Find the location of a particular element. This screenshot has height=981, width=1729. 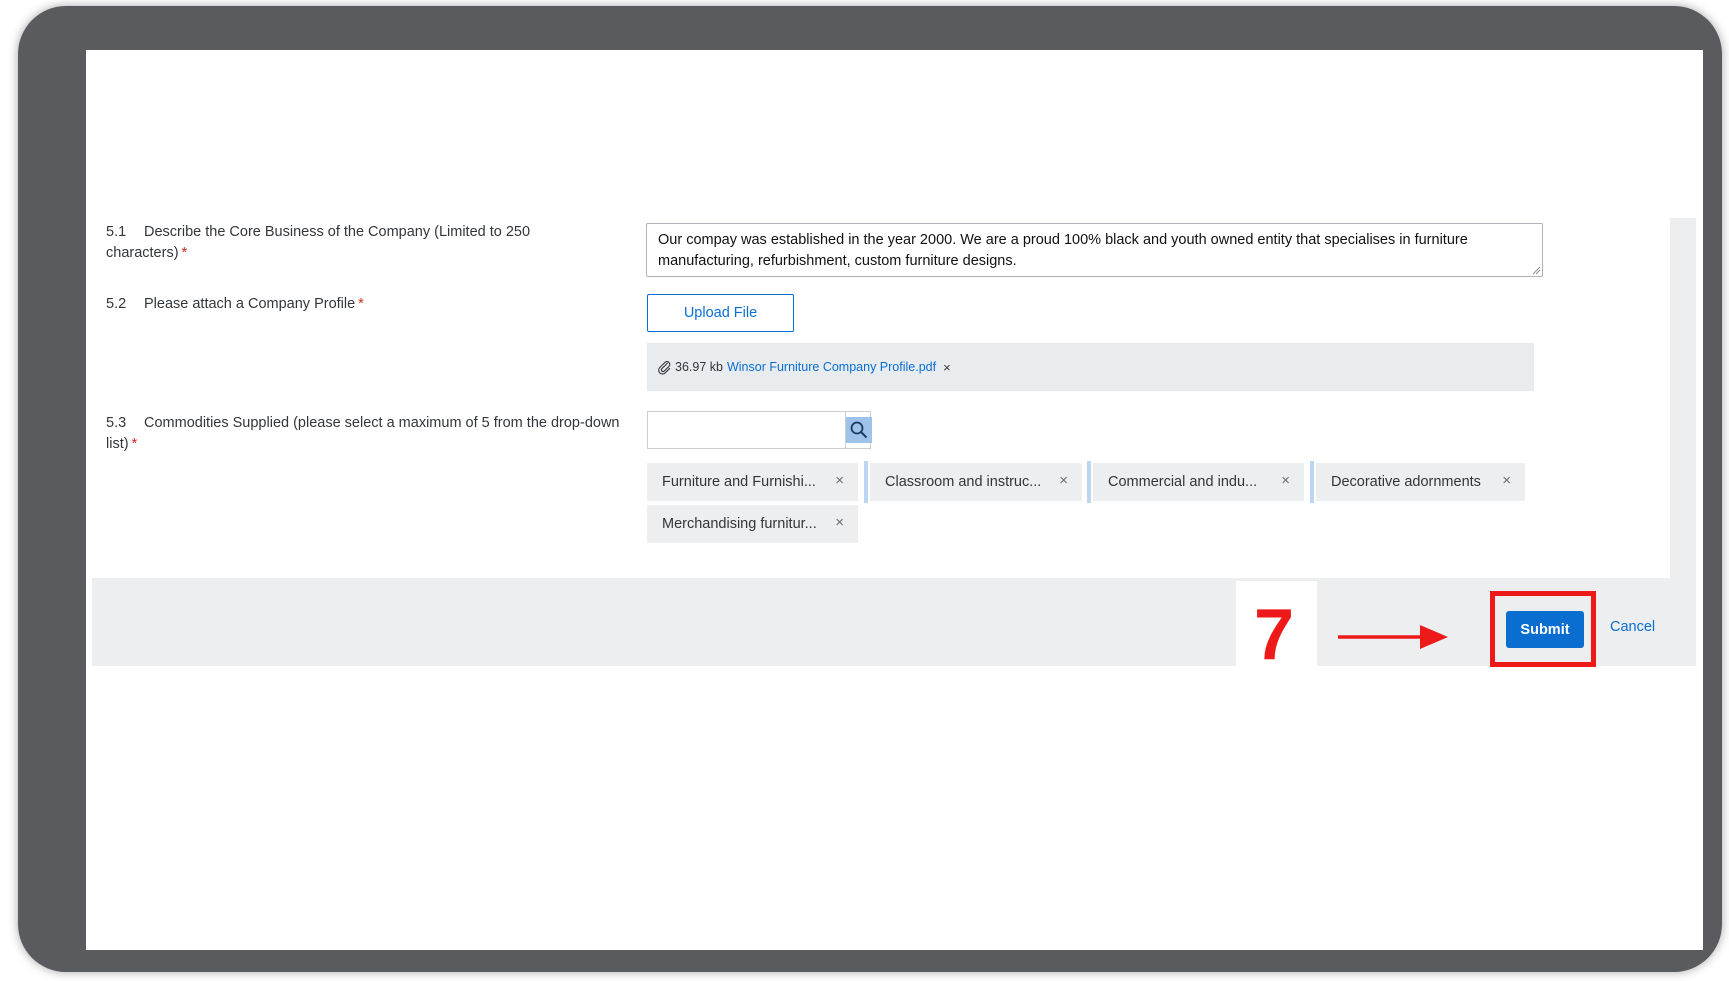

question-text: Please attach a Company Profile is located at coordinates (250, 304).